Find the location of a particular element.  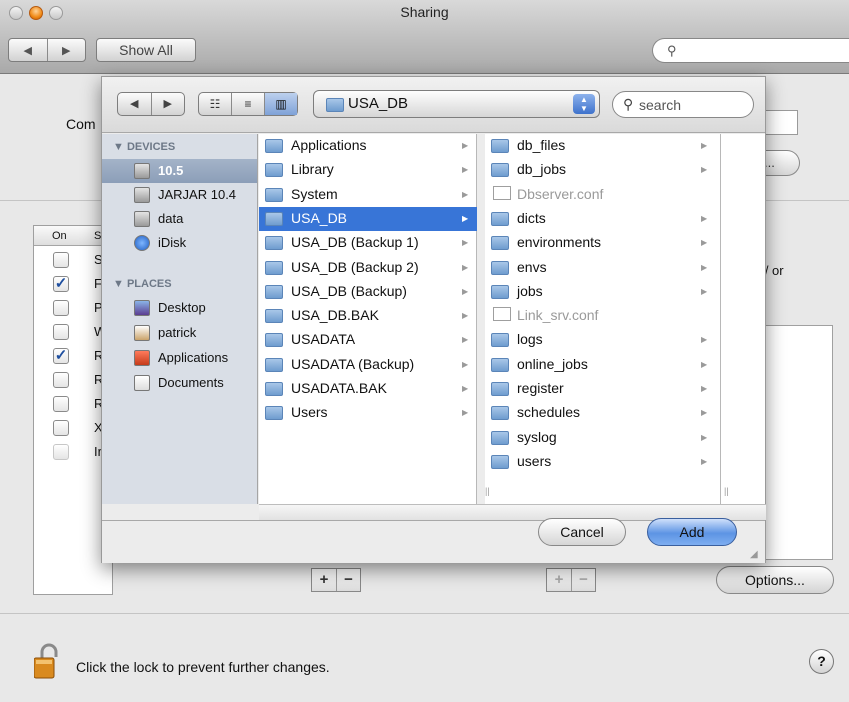

item-label: db_files is located at coordinates (541, 145).